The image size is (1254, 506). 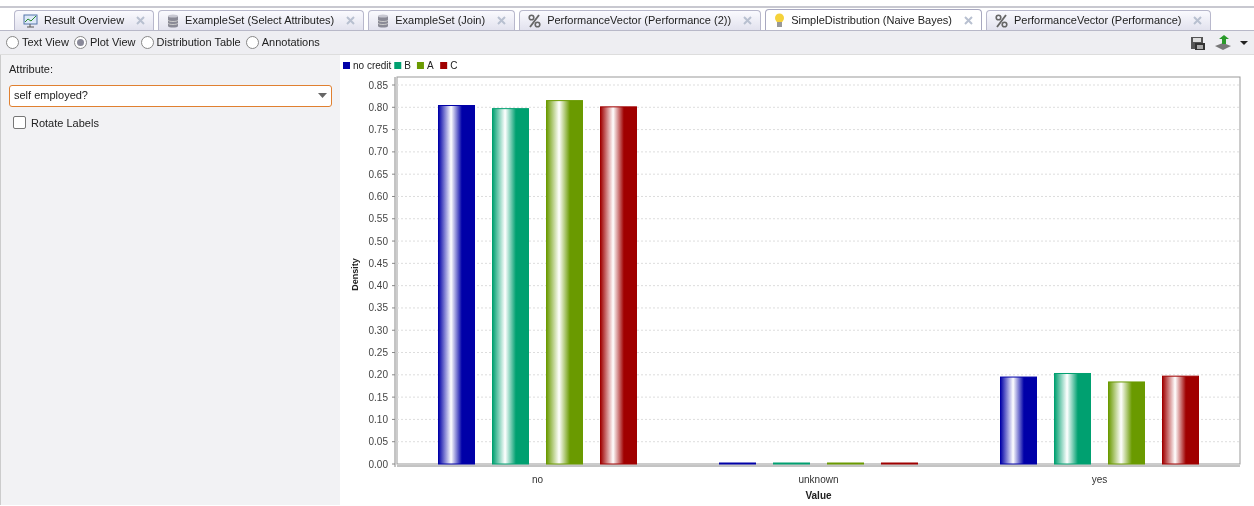 What do you see at coordinates (378, 442) in the screenshot?
I see `y-tick-label: 0.05` at bounding box center [378, 442].